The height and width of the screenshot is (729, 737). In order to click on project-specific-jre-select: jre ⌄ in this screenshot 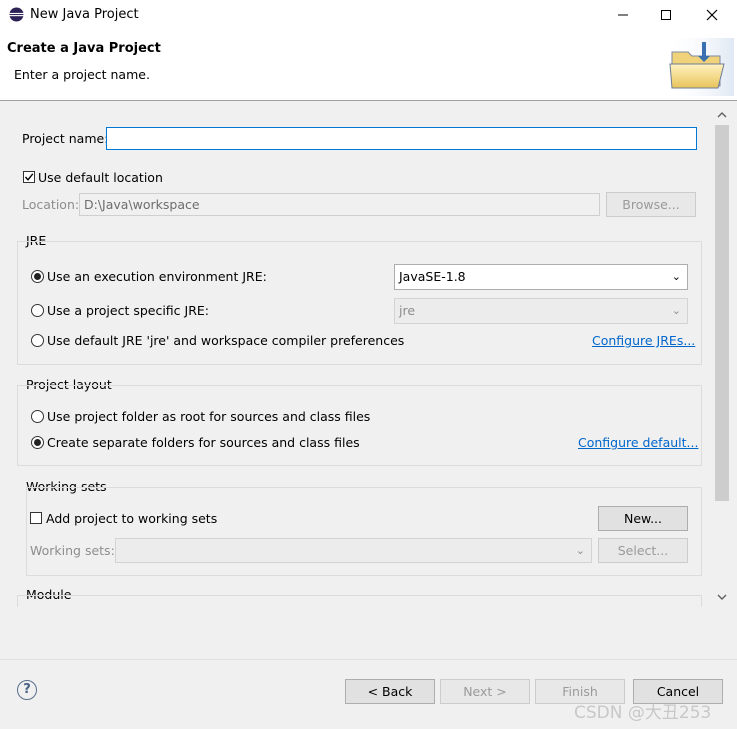, I will do `click(541, 311)`.